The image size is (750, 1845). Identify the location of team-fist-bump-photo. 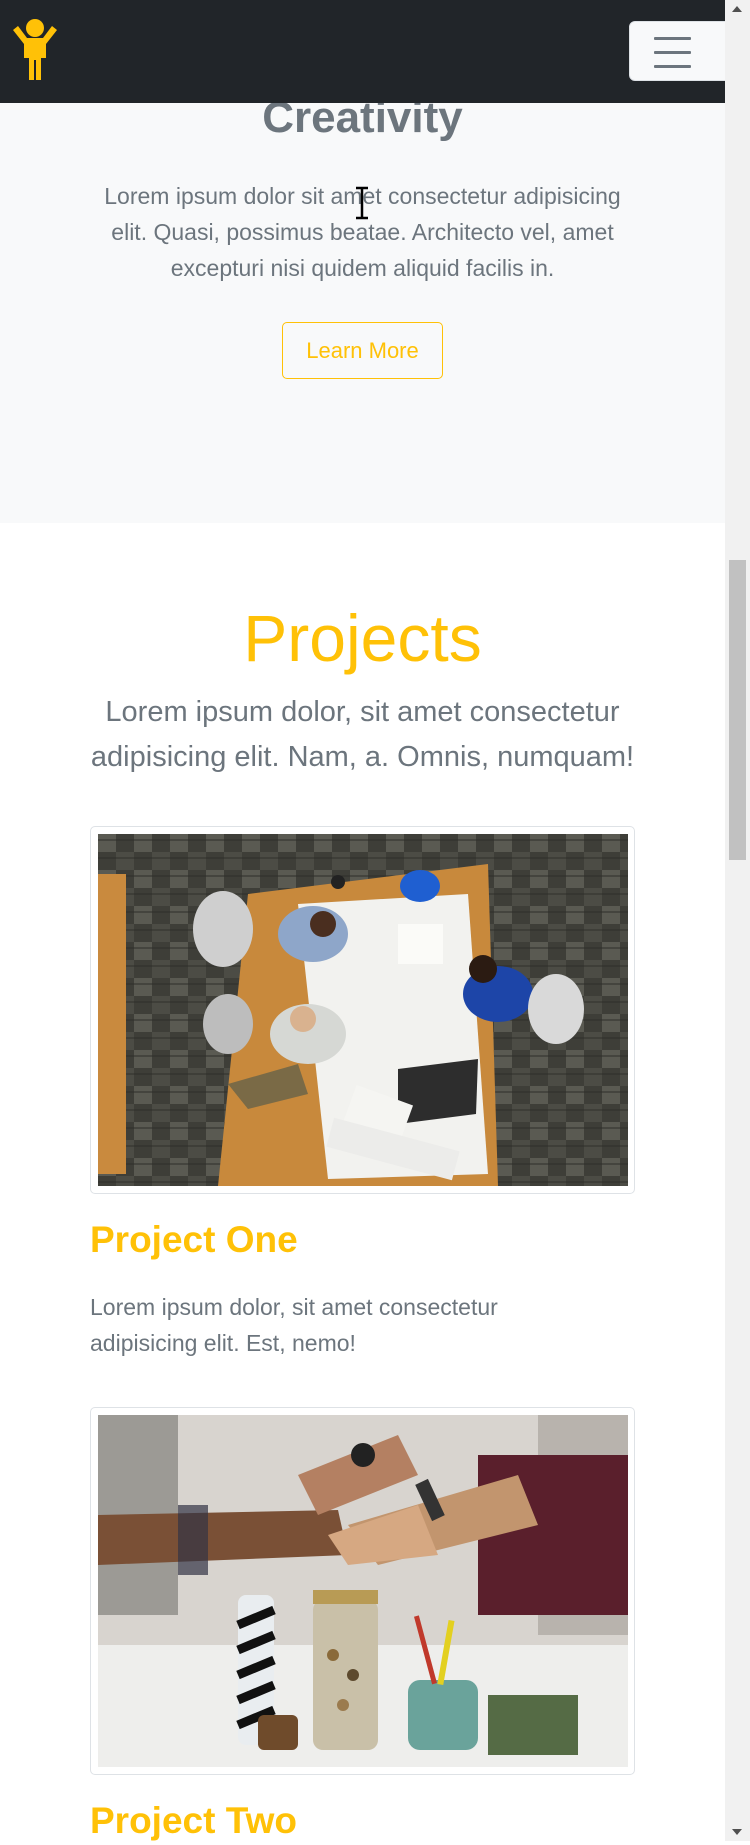
(363, 1591).